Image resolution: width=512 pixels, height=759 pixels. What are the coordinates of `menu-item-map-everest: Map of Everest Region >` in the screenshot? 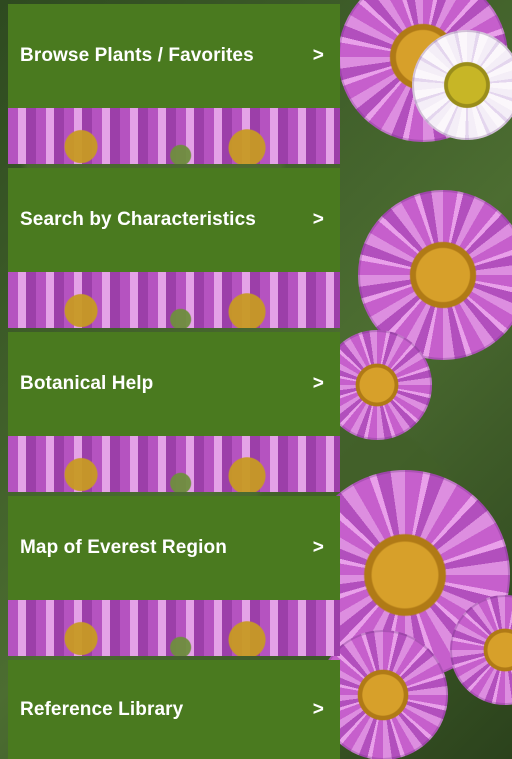 It's located at (174, 548).